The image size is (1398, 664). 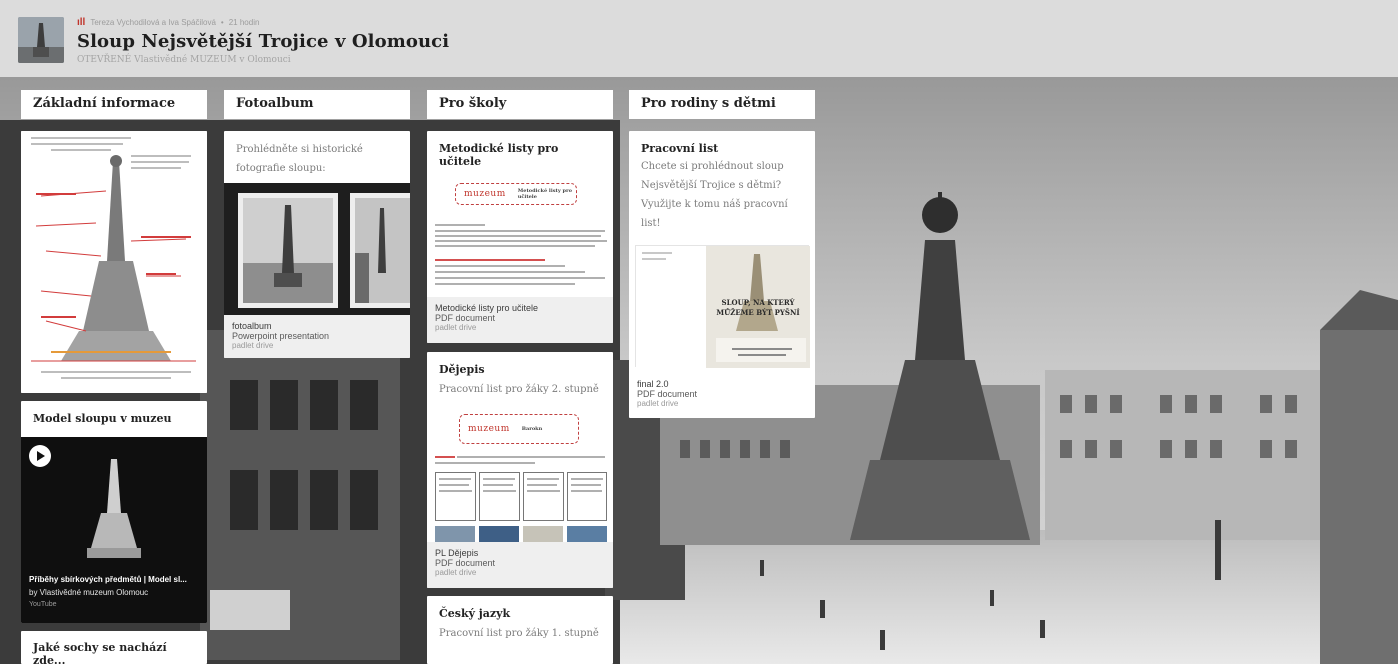 What do you see at coordinates (499, 155) in the screenshot?
I see `card-title: Metodické listy pro učitele` at bounding box center [499, 155].